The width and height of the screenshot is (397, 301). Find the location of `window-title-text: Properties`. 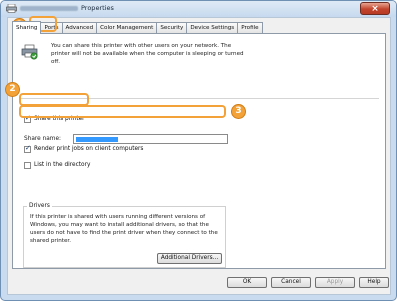

window-title-text: Properties is located at coordinates (97, 8).